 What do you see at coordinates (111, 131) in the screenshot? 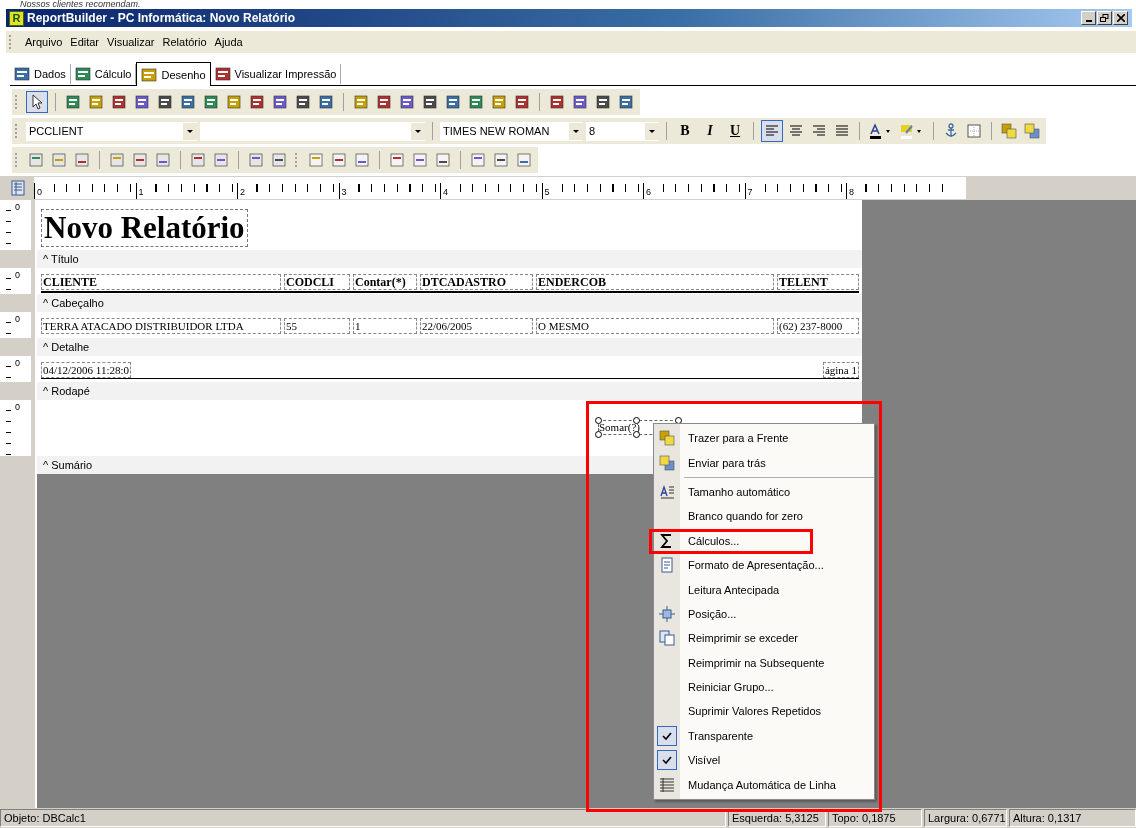
I see `component-dropdown: PCCLIENT` at bounding box center [111, 131].